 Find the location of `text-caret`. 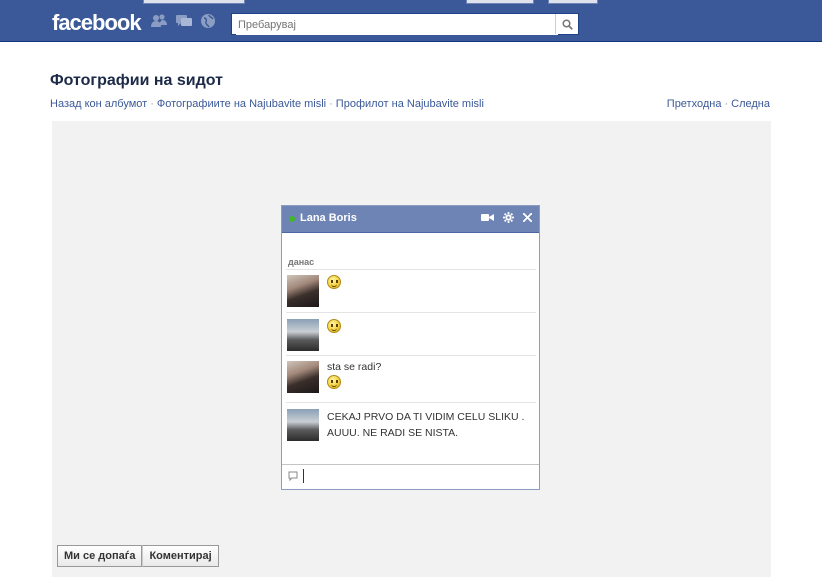

text-caret is located at coordinates (303, 476).